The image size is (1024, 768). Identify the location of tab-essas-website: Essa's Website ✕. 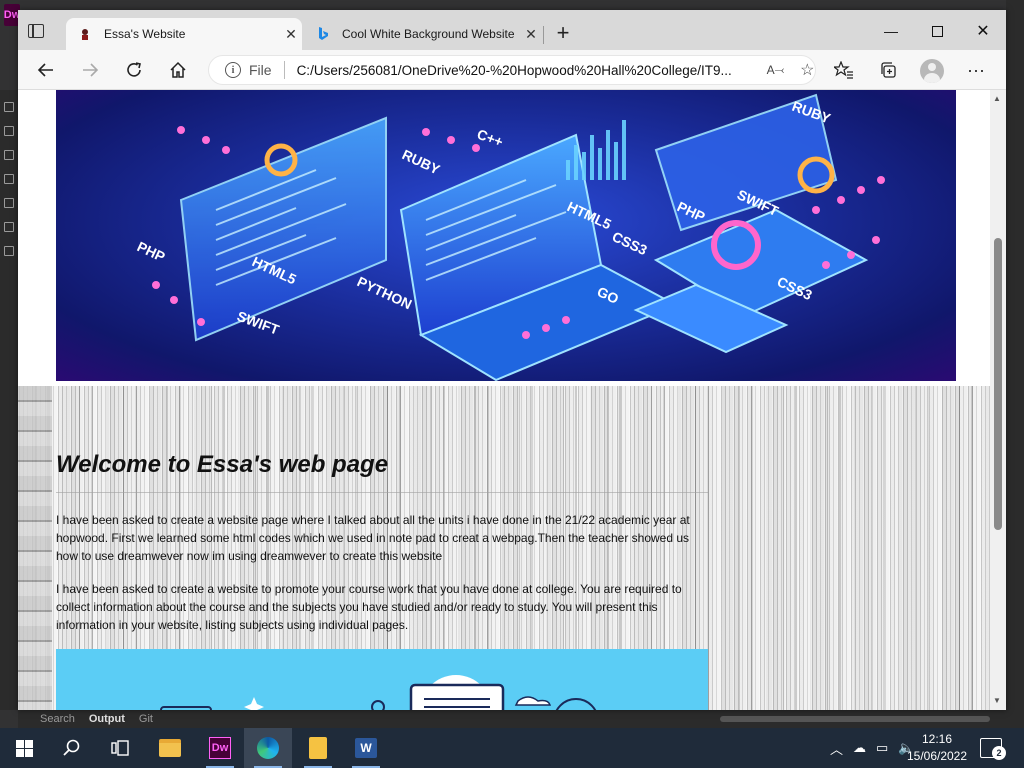
(184, 34).